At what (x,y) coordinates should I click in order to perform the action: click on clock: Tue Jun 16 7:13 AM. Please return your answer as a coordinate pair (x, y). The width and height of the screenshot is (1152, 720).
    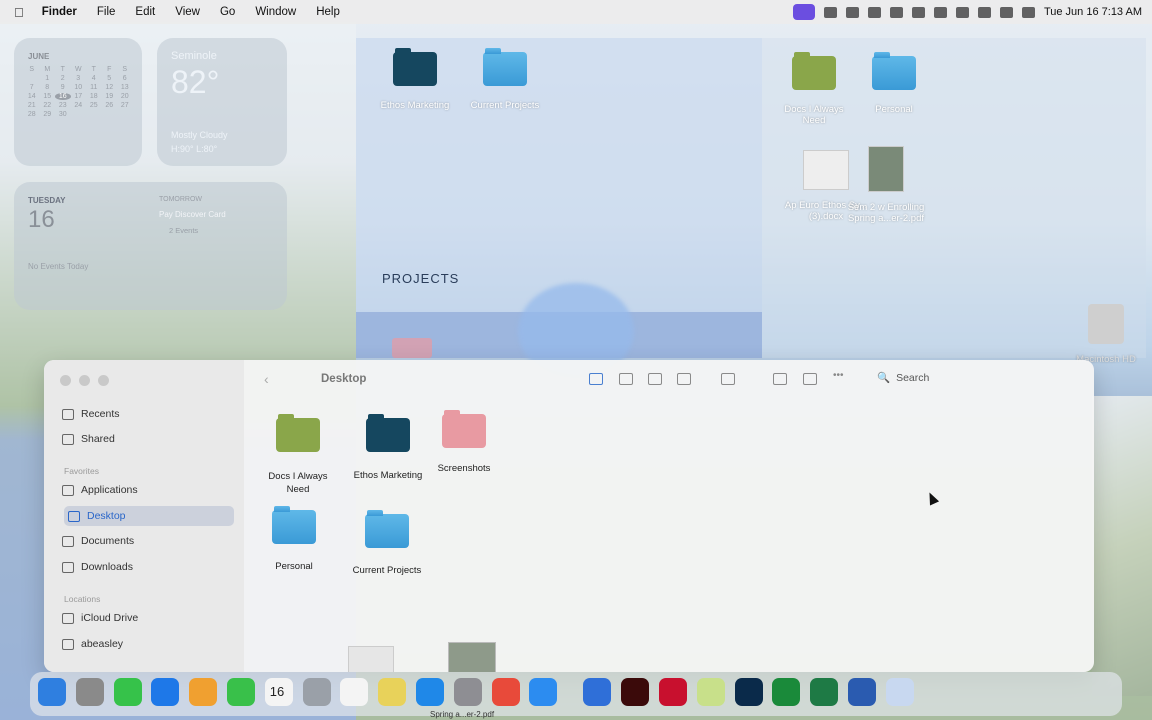
    Looking at the image, I should click on (1093, 12).